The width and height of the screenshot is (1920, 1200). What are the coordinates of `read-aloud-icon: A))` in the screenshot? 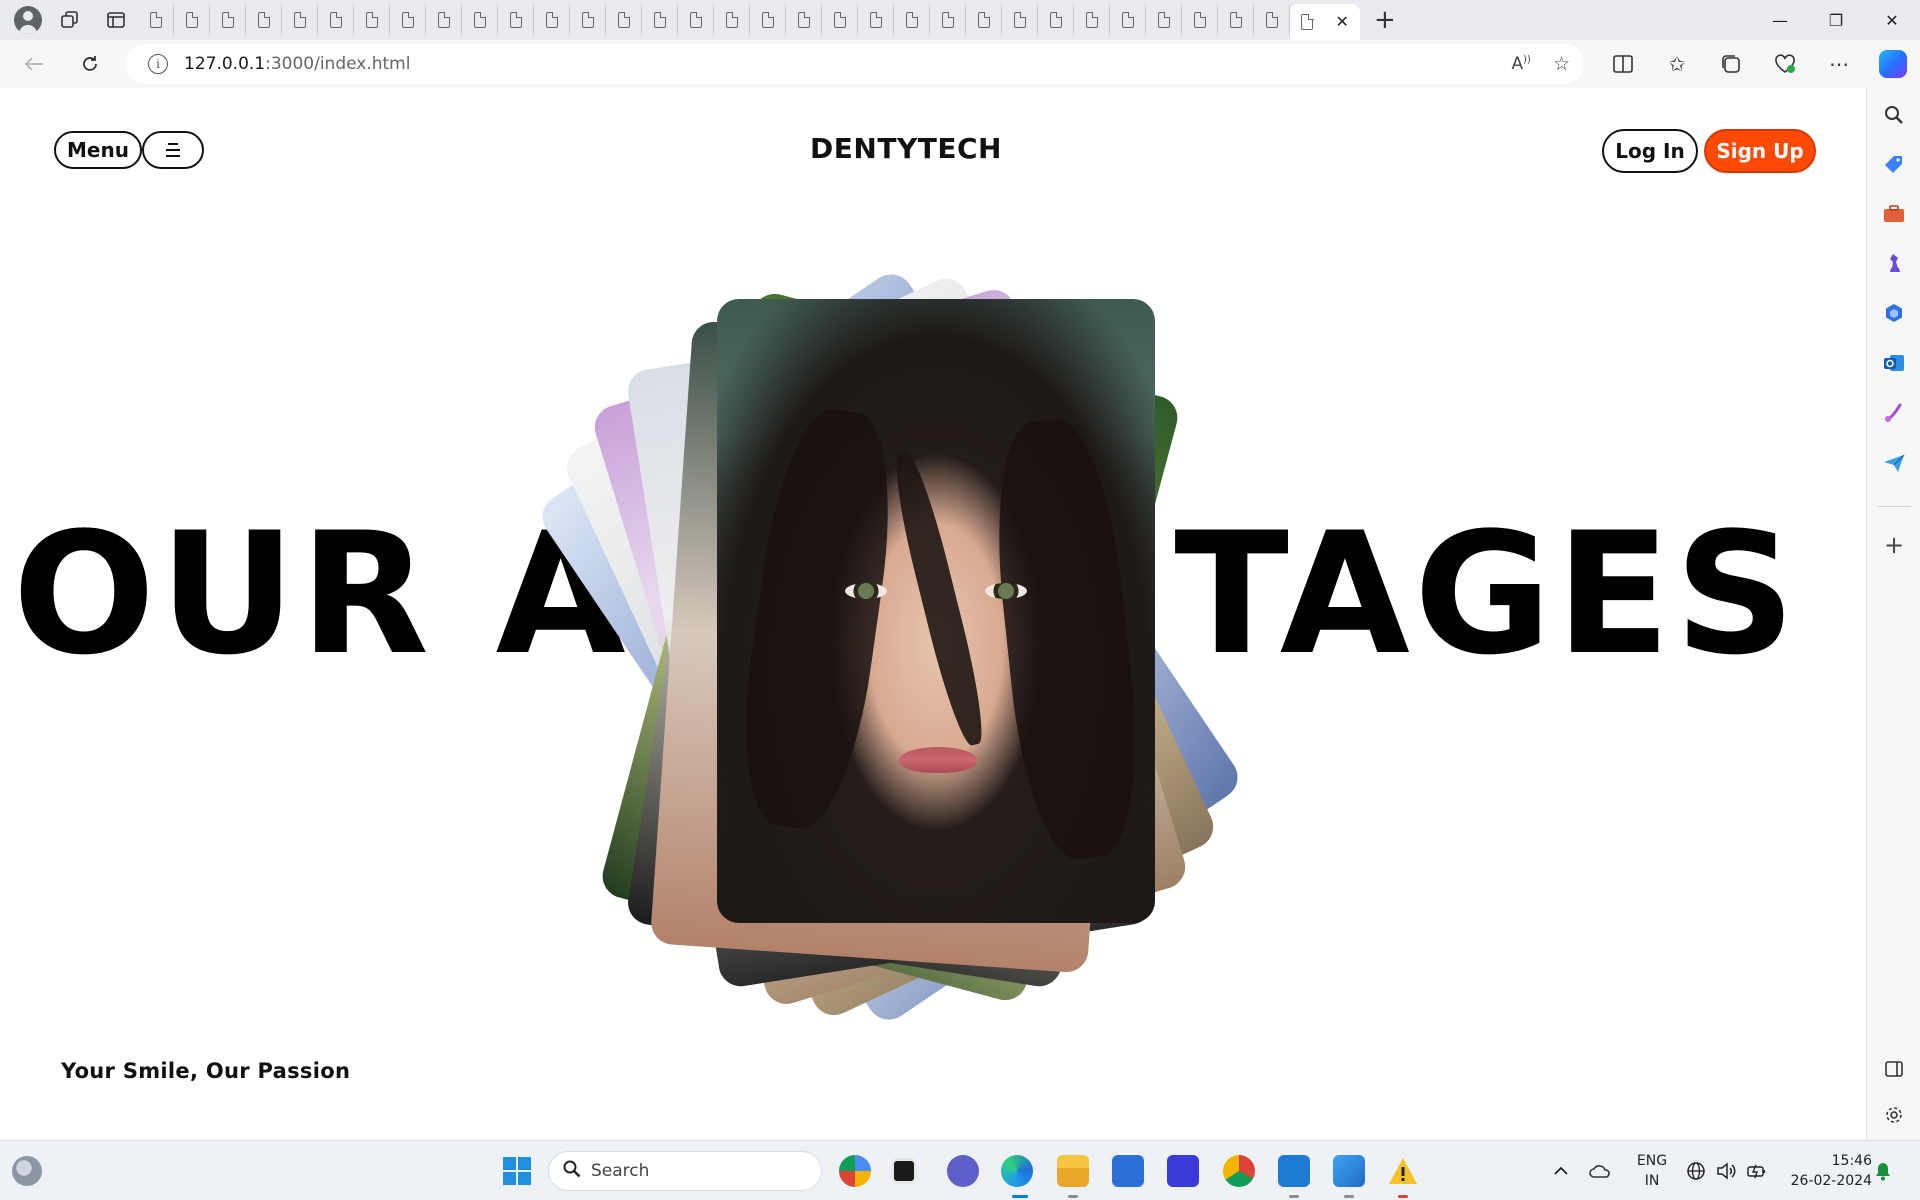 It's located at (1521, 64).